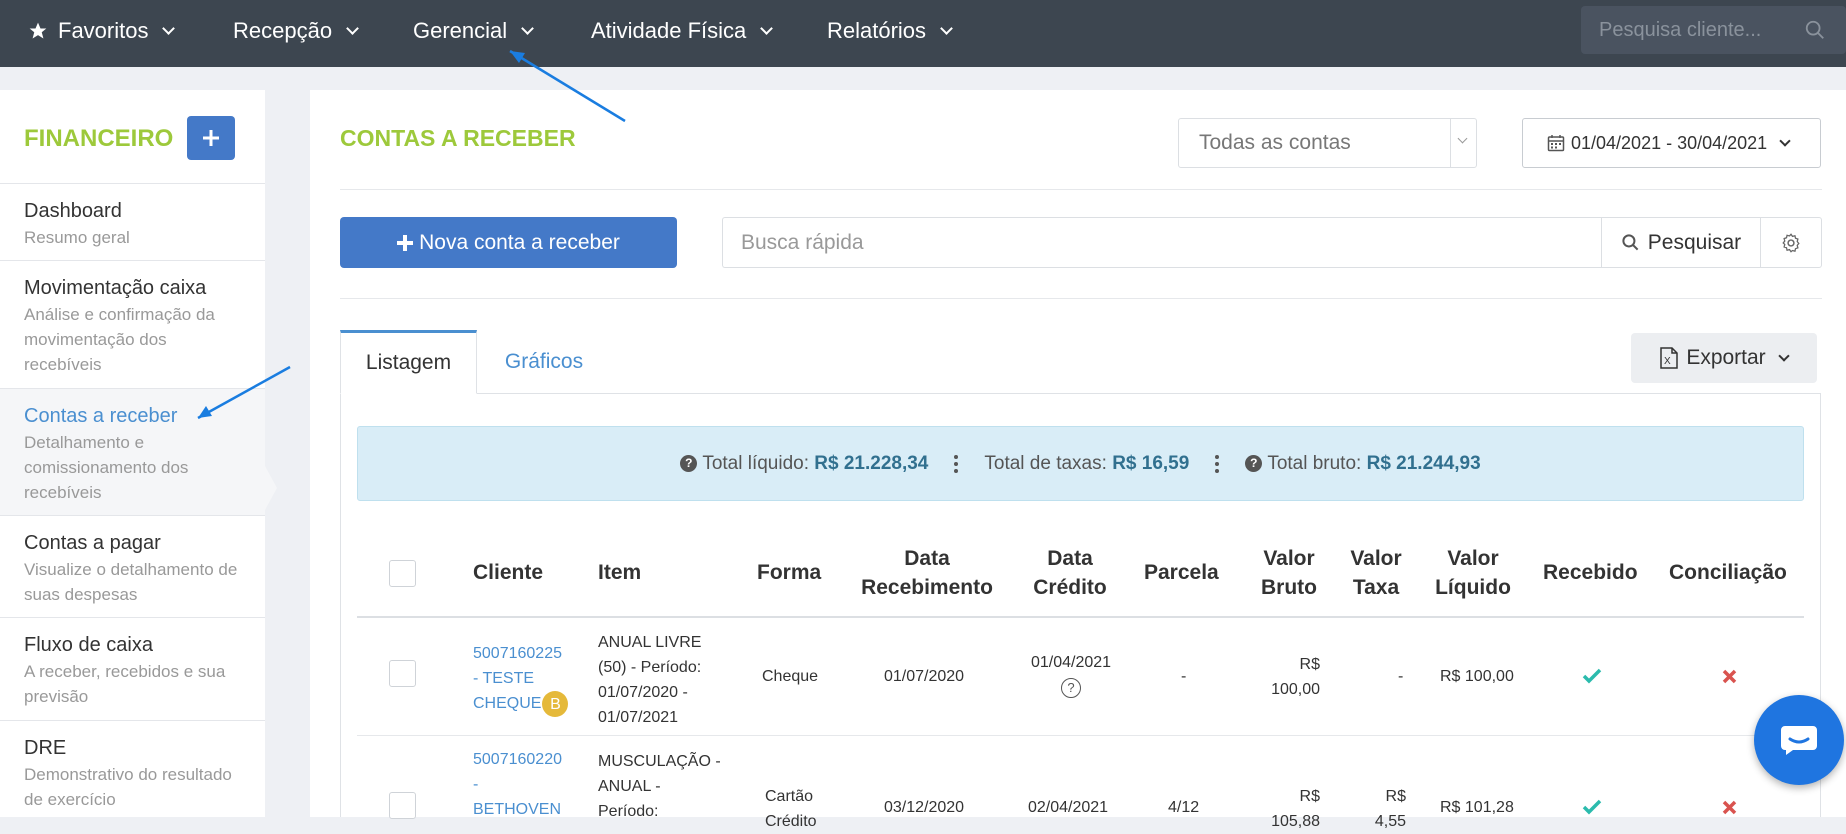 The image size is (1846, 834). I want to click on total-gross-value: R$ 21.244,93, so click(1423, 463).